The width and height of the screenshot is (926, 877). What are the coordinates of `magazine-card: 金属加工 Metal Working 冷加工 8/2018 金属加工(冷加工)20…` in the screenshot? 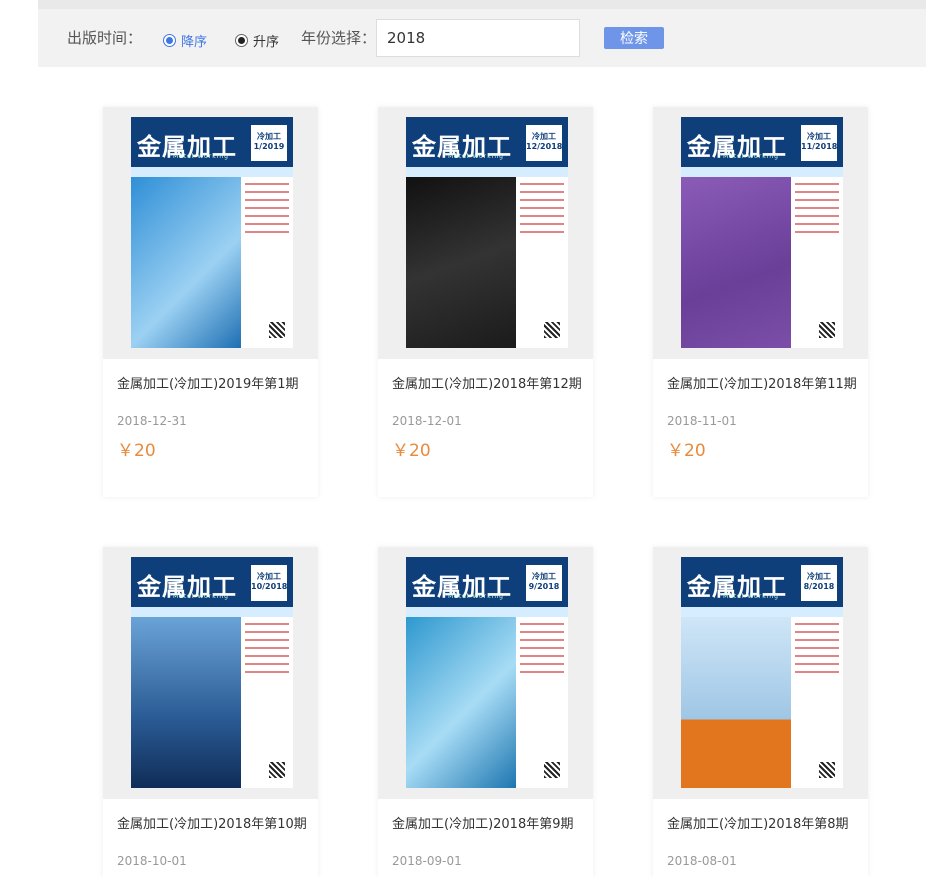 It's located at (760, 712).